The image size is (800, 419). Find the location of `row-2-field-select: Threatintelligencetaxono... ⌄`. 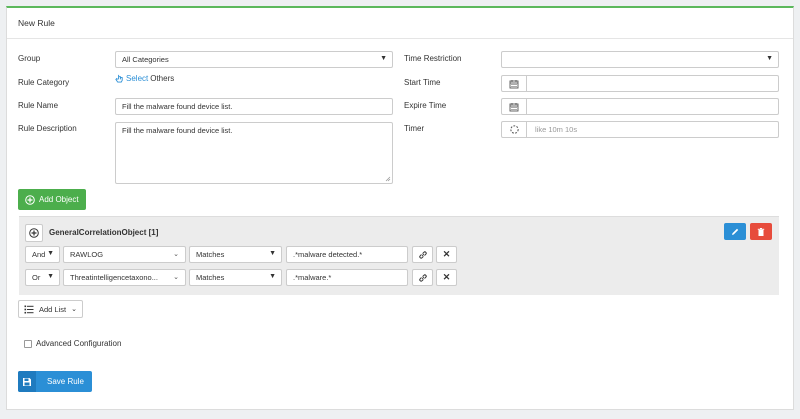

row-2-field-select: Threatintelligencetaxono... ⌄ is located at coordinates (124, 277).